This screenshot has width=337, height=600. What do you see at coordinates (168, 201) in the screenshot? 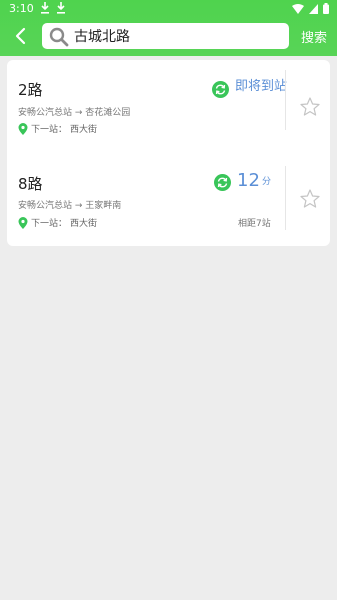
I see `route-item: 8路 安畅公汽总站 → 王家畔南 下一站： 西大街 12 分 相距7站` at bounding box center [168, 201].